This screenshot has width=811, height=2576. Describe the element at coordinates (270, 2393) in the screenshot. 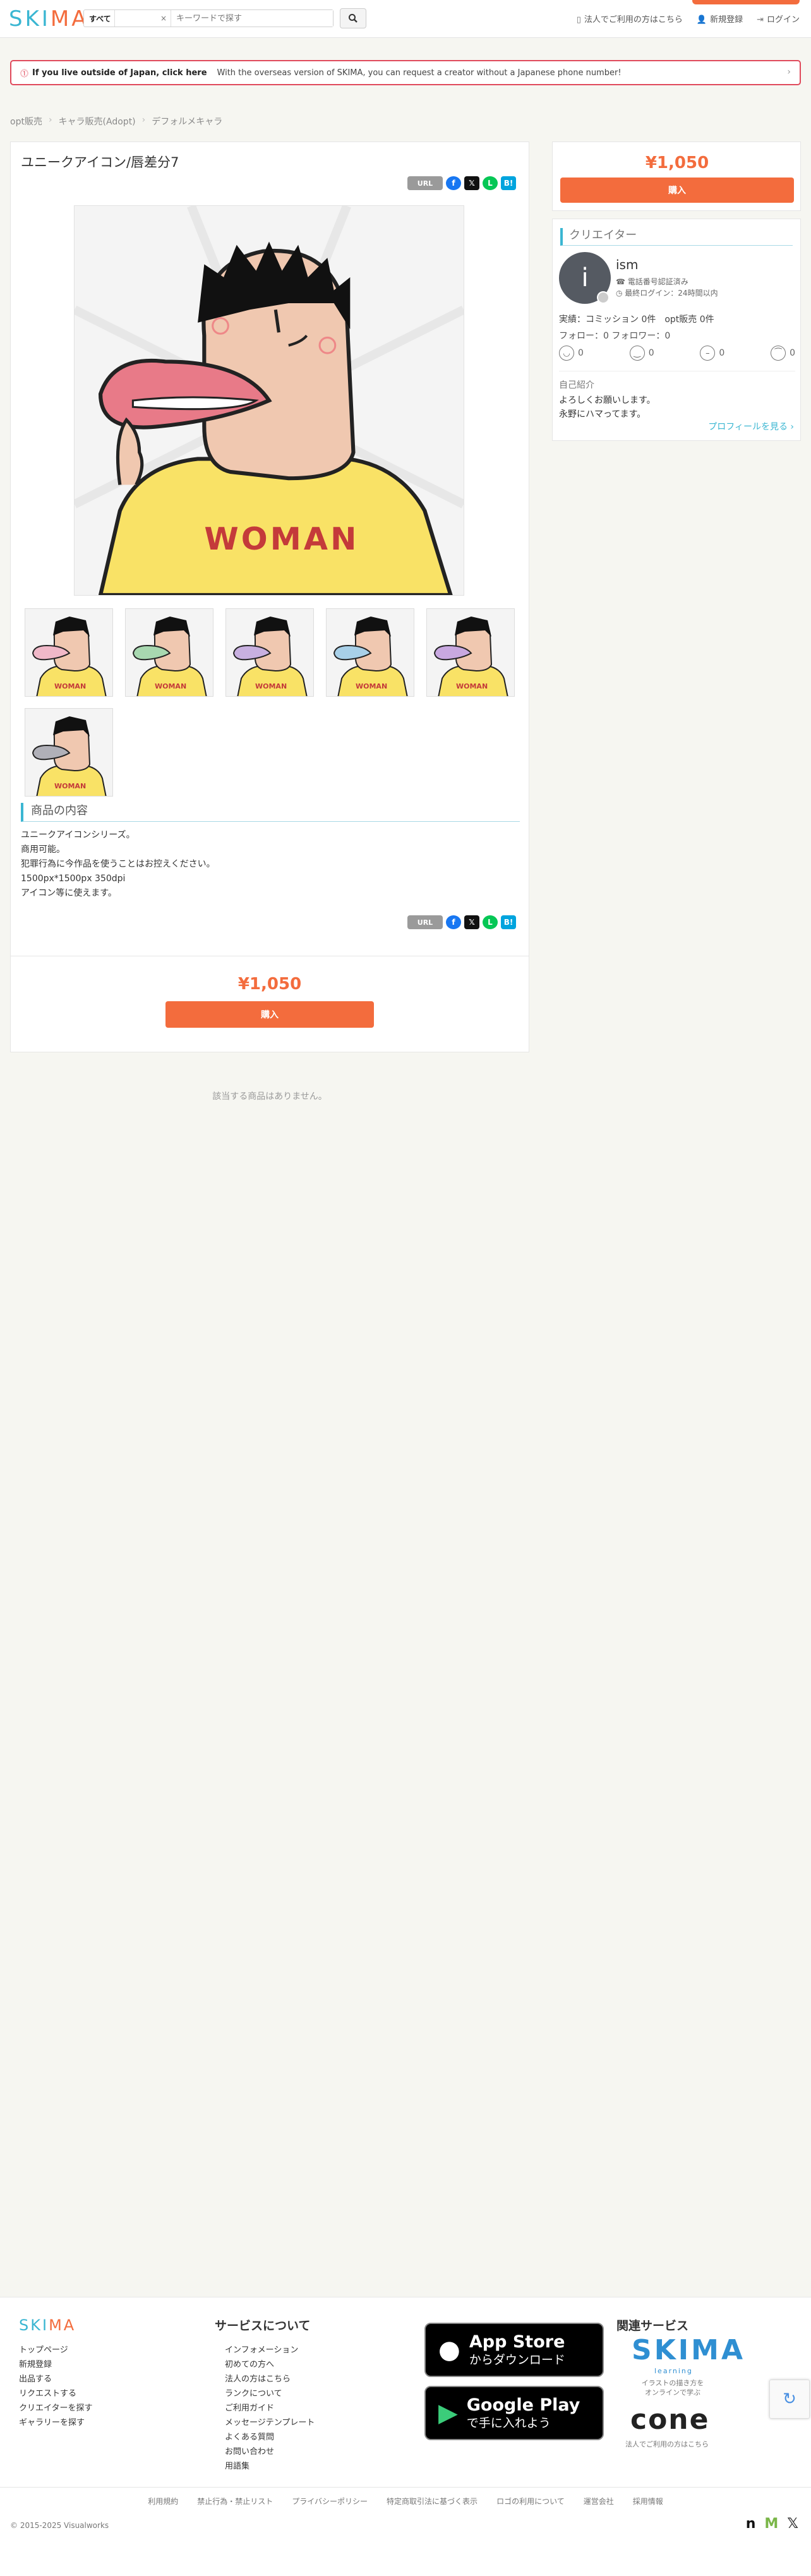

I see `footer-link: ランクについて` at that location.